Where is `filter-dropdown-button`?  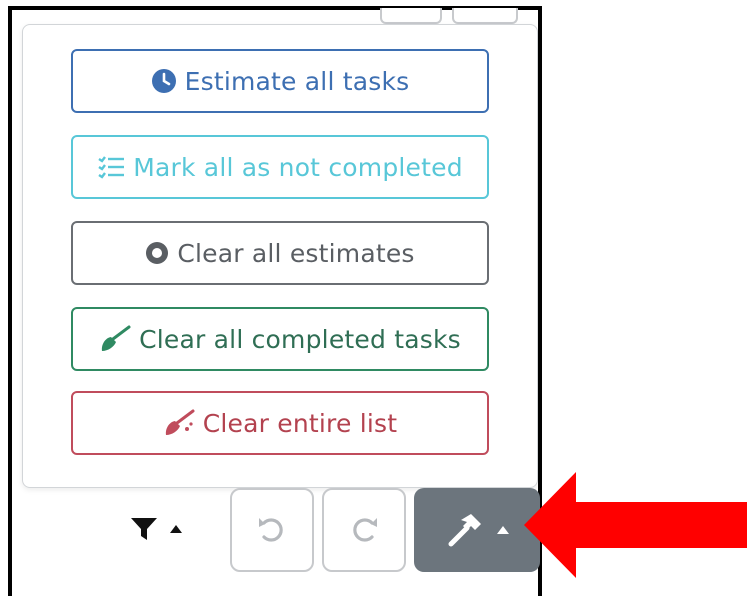
filter-dropdown-button is located at coordinates (156, 529).